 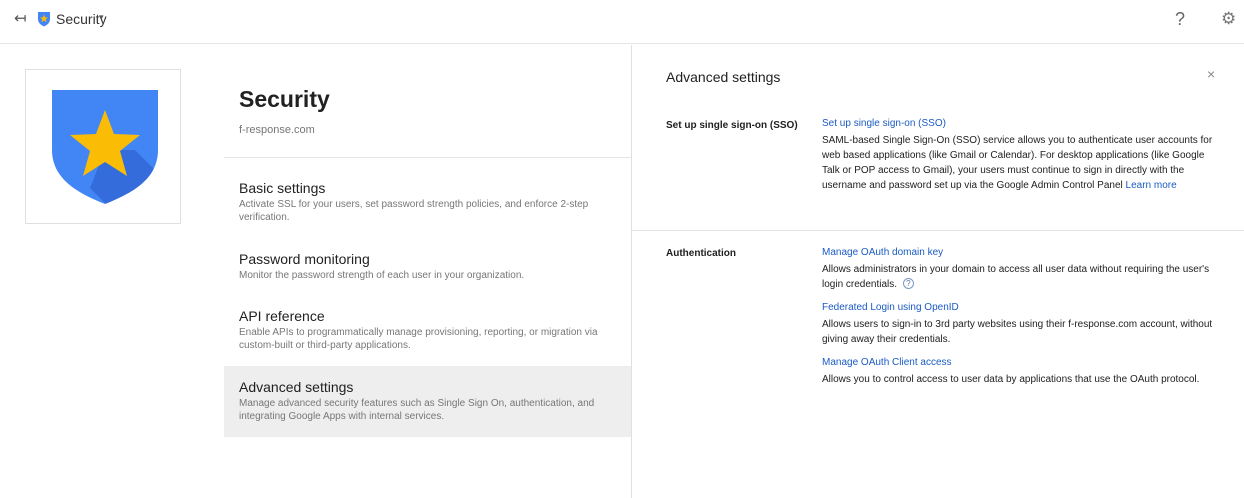 What do you see at coordinates (20, 18) in the screenshot?
I see `back-arrow-icon: ↤` at bounding box center [20, 18].